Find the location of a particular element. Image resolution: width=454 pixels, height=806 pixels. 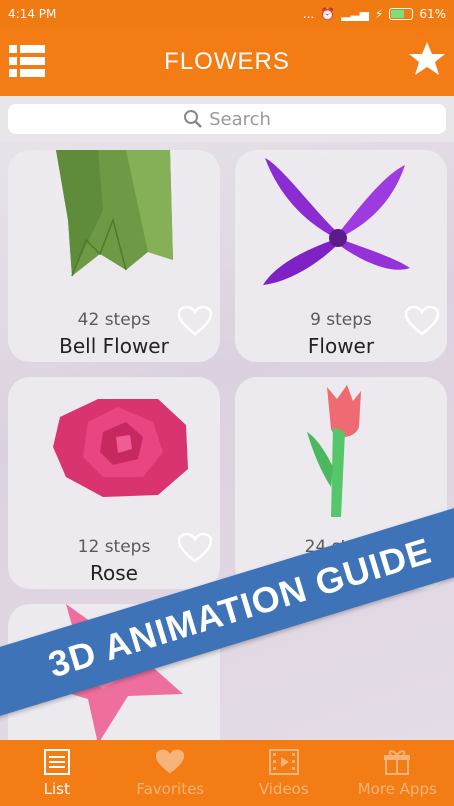

page-title: FLOWERS is located at coordinates (227, 61).